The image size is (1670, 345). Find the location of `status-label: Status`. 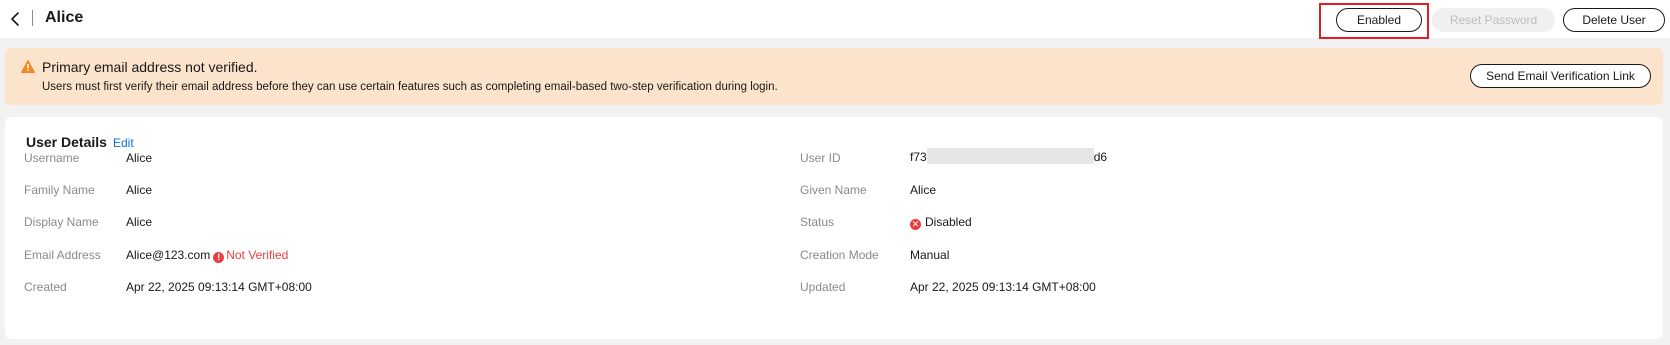

status-label: Status is located at coordinates (817, 222).